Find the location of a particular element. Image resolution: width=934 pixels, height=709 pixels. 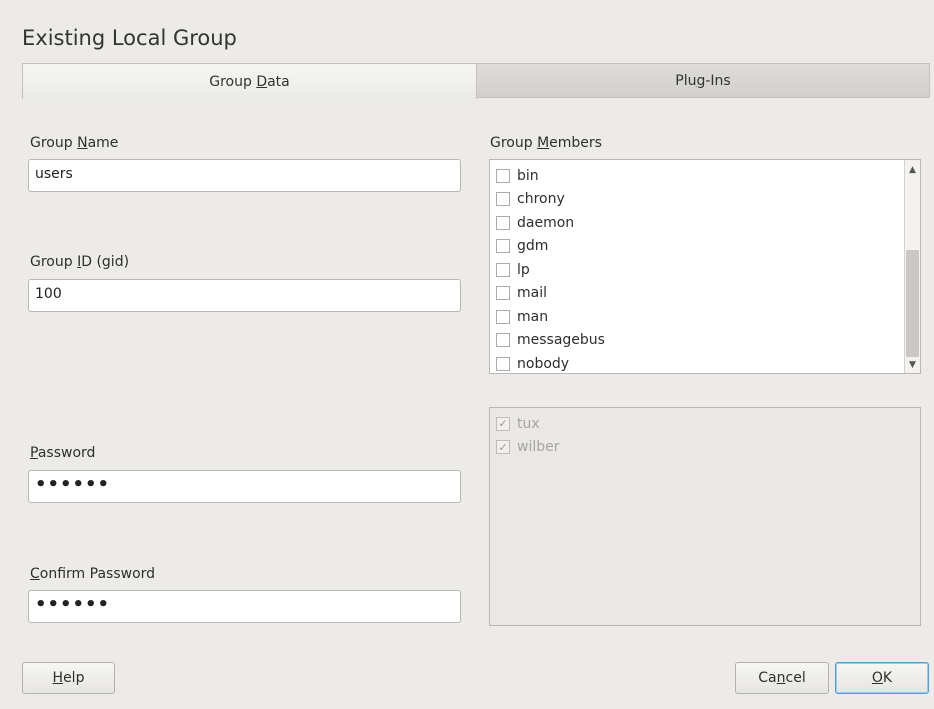

member-item: bin is located at coordinates (550, 176).